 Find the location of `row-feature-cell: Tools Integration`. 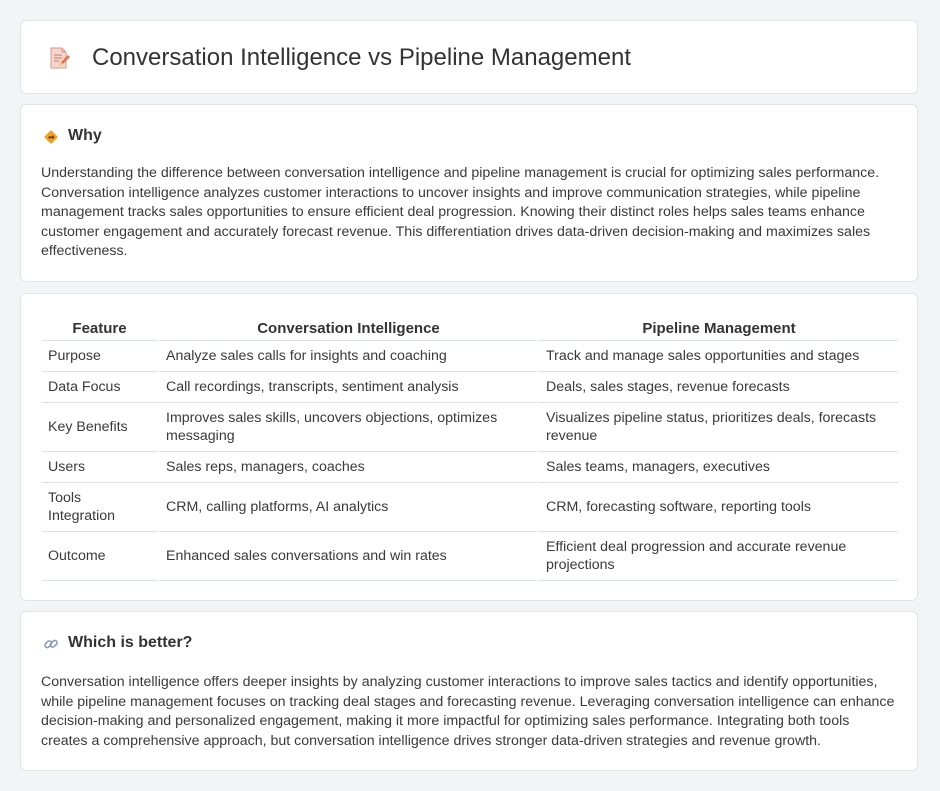

row-feature-cell: Tools Integration is located at coordinates (99, 507).